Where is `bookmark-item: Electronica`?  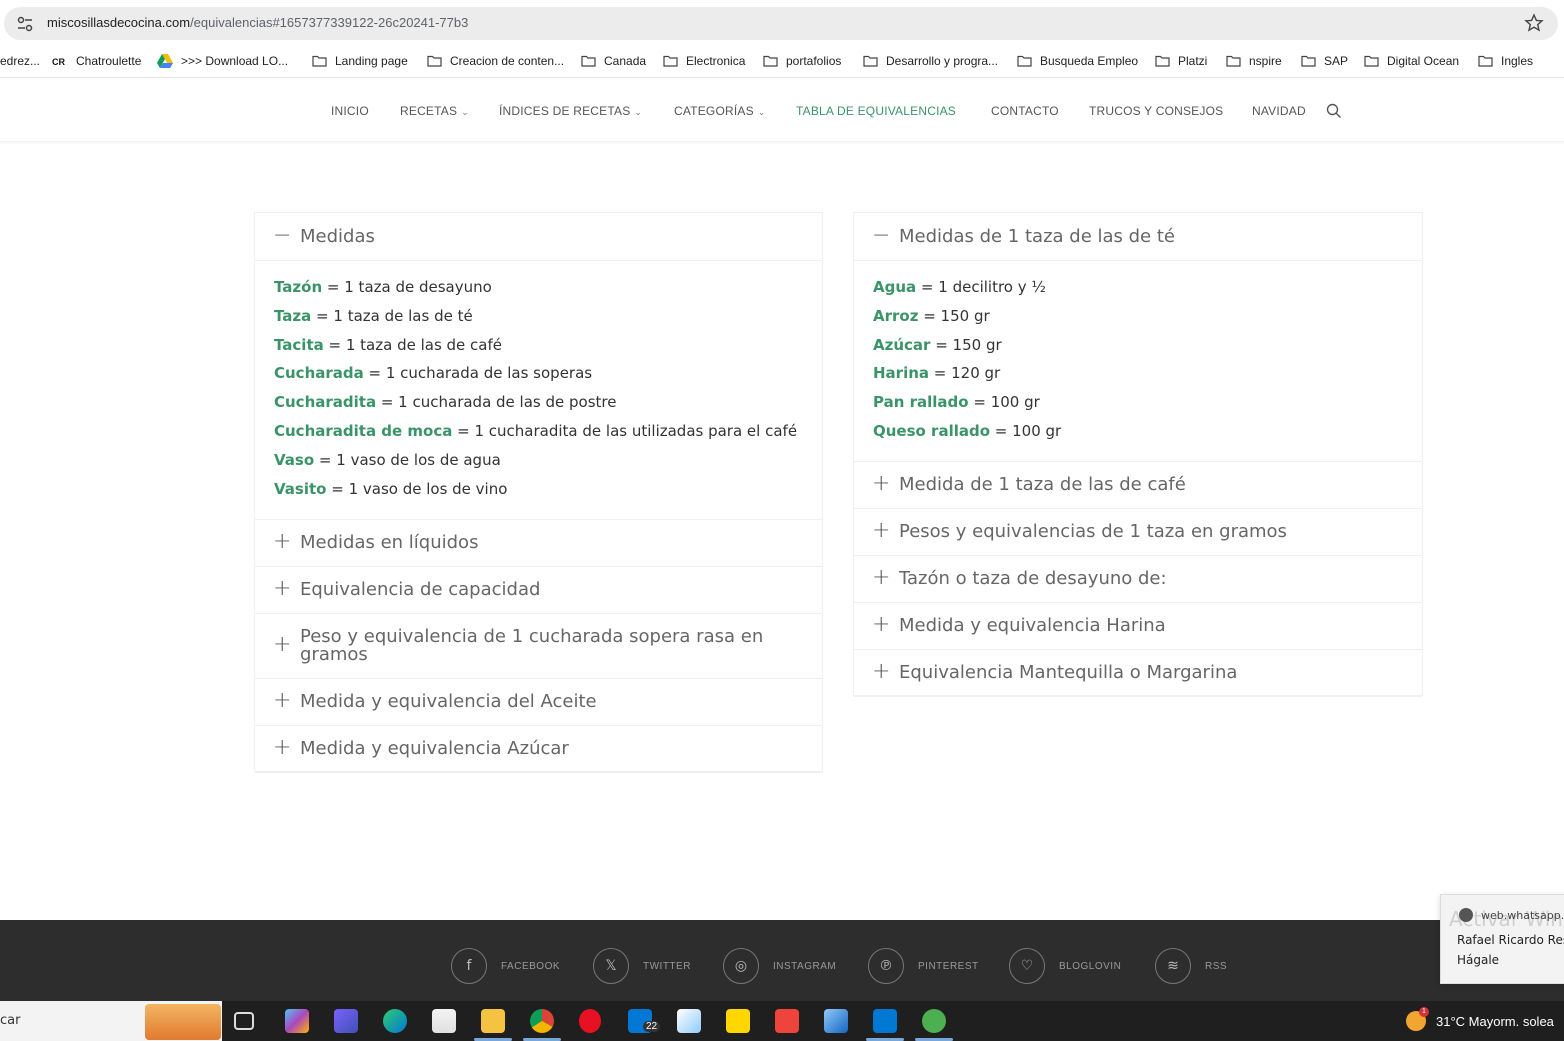 bookmark-item: Electronica is located at coordinates (704, 61).